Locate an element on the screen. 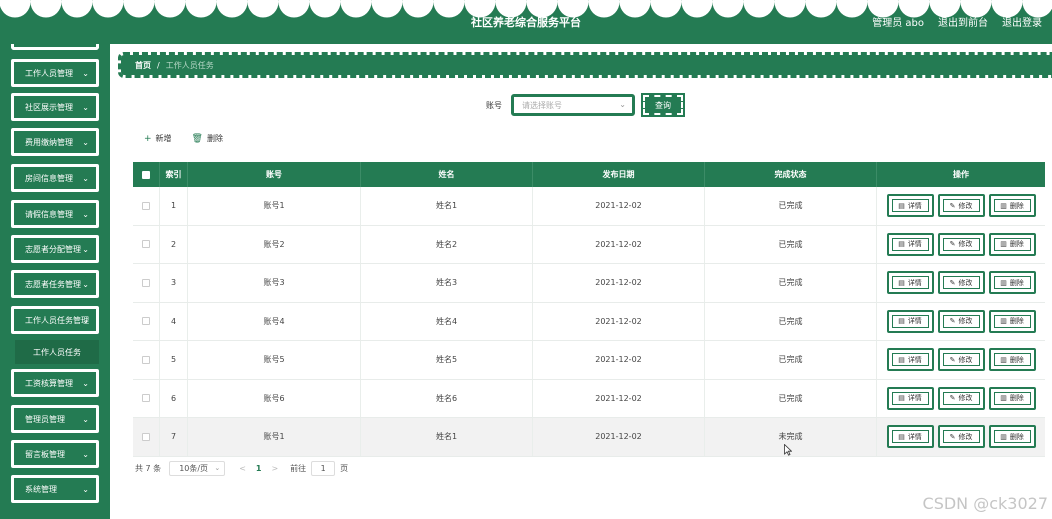  top-header: 社区养老综合服务平台 管理员 abo 退出到前台 退出登录 is located at coordinates (526, 22).